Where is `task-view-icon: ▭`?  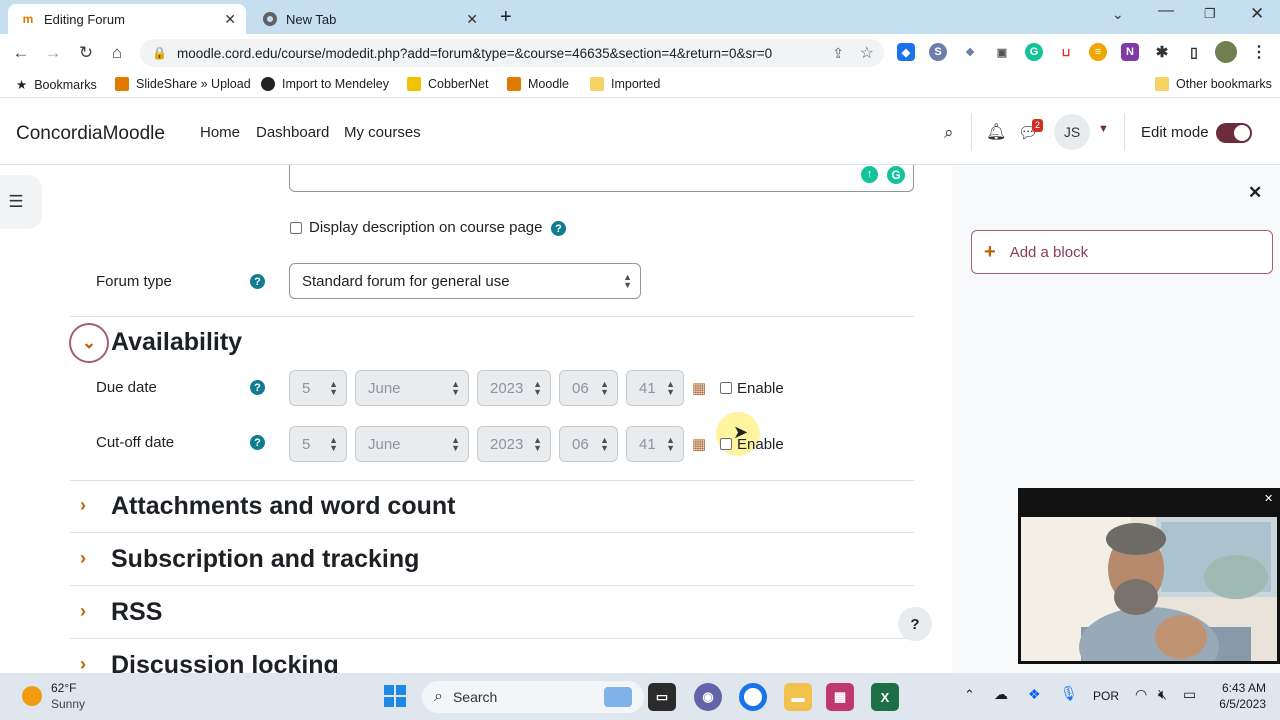 task-view-icon: ▭ is located at coordinates (662, 697).